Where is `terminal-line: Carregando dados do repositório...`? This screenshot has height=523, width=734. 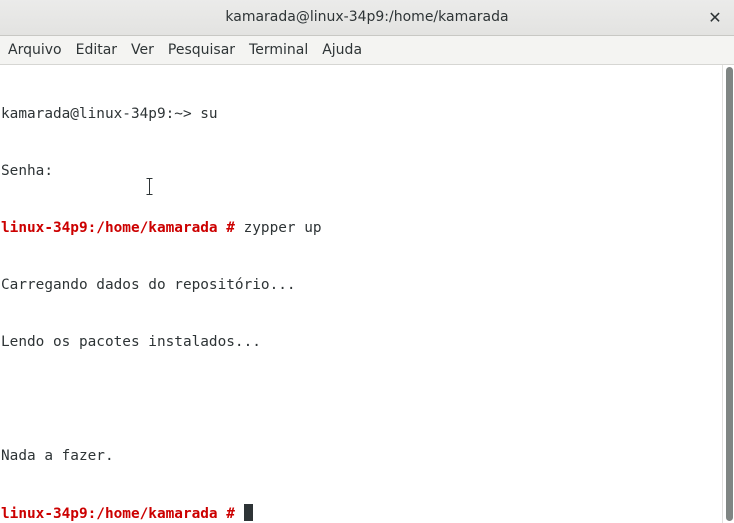
terminal-line: Carregando dados do repositório... is located at coordinates (361, 285).